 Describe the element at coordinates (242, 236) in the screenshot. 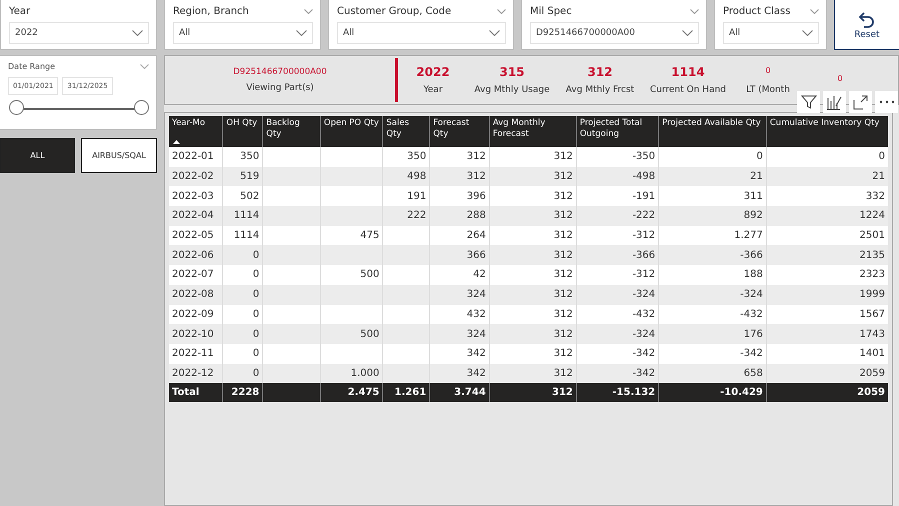

I see `table-cell: 1114` at that location.